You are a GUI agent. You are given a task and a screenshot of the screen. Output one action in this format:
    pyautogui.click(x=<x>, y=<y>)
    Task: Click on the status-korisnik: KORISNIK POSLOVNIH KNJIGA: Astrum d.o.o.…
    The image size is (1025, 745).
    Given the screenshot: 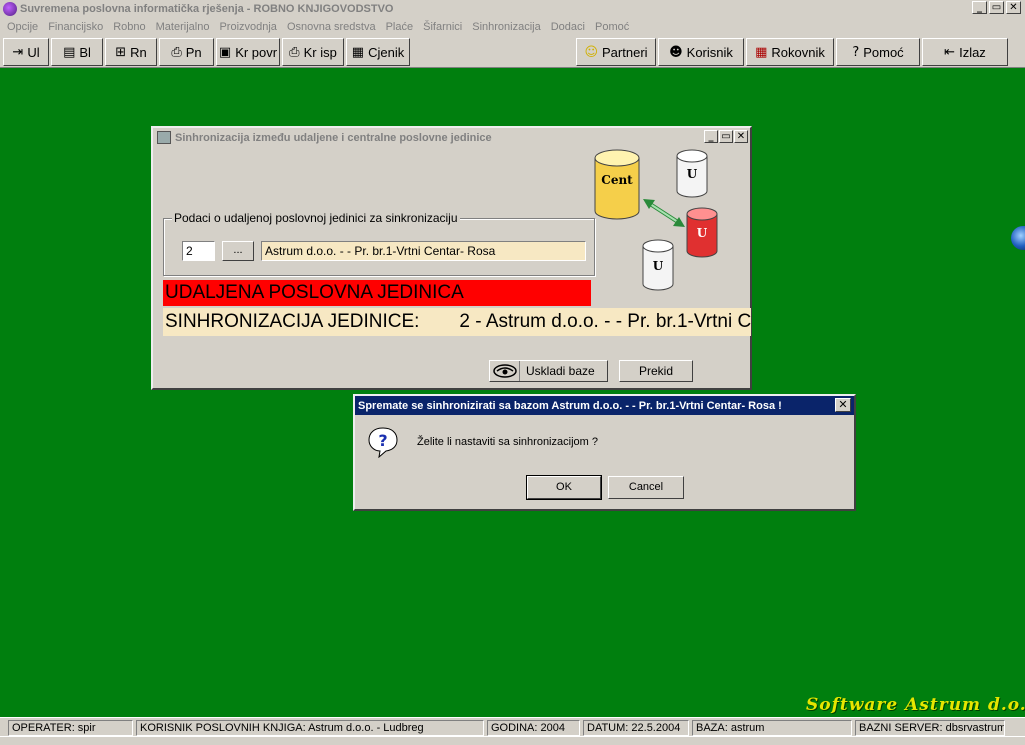 What is the action you would take?
    pyautogui.click(x=310, y=728)
    